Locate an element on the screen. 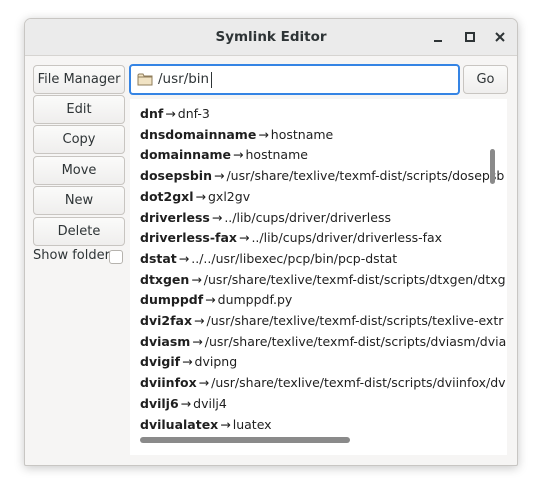 This screenshot has width=540, height=490. vertical-scrollbar is located at coordinates (492, 166).